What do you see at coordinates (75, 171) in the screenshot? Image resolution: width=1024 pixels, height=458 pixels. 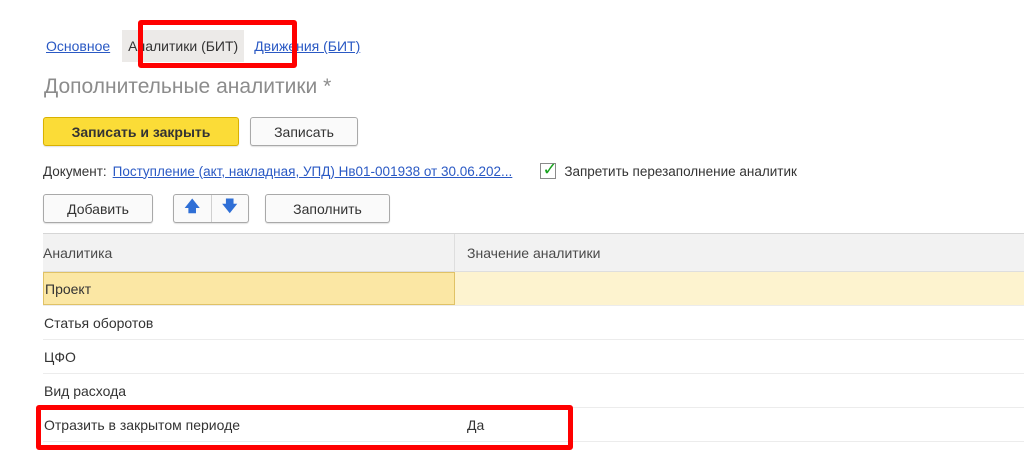 I see `document-label: Документ:` at bounding box center [75, 171].